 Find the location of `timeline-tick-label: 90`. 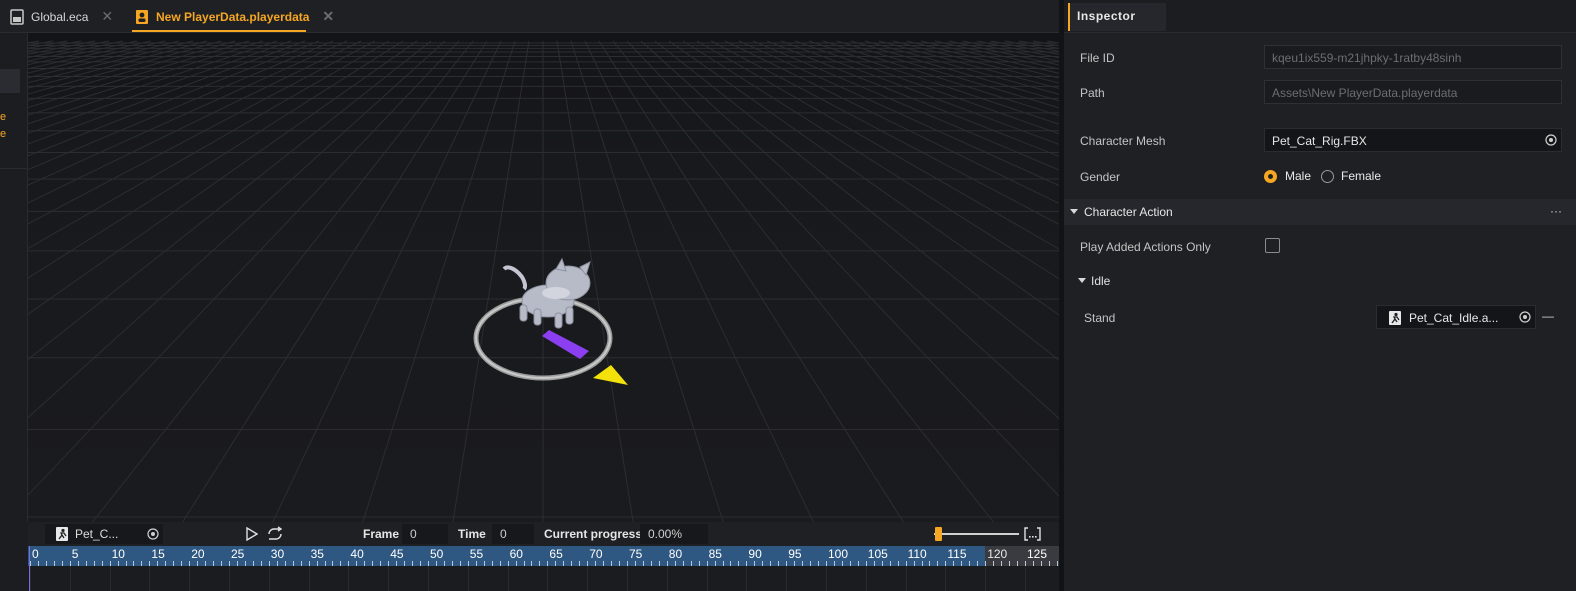

timeline-tick-label: 90 is located at coordinates (755, 554).